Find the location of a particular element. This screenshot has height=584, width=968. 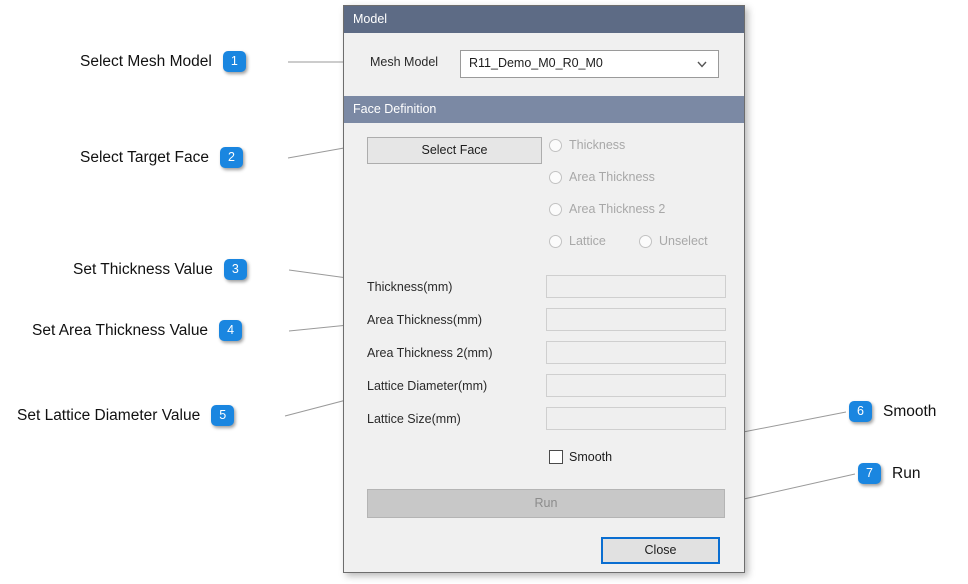

callout-badge: 5 is located at coordinates (223, 415).